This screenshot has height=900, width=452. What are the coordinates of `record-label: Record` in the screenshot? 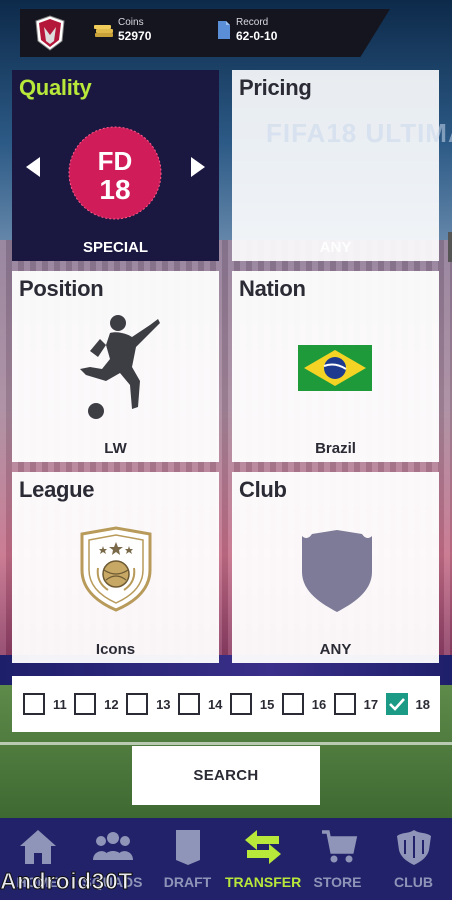 It's located at (252, 22).